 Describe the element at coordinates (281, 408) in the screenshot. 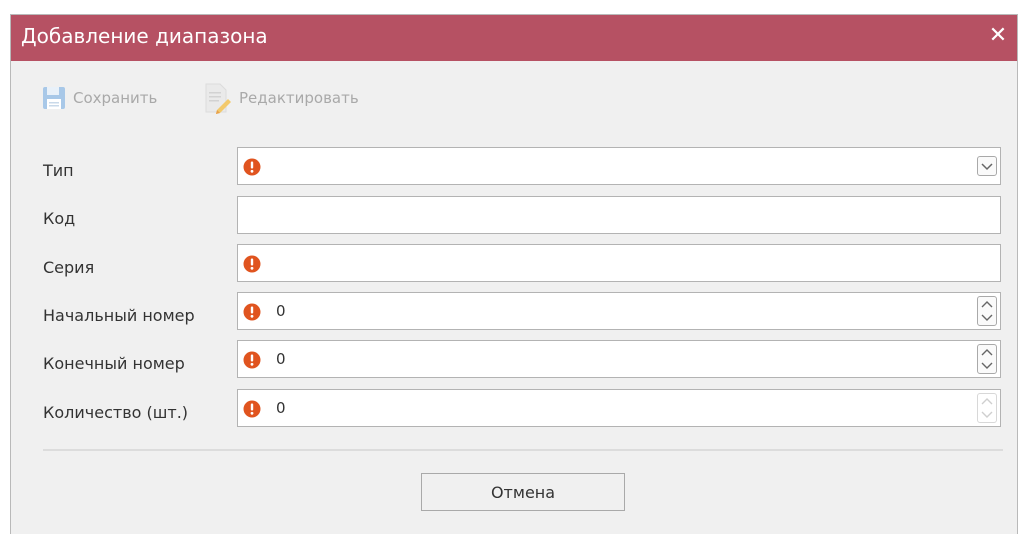

I see `quantity-value: 0` at that location.